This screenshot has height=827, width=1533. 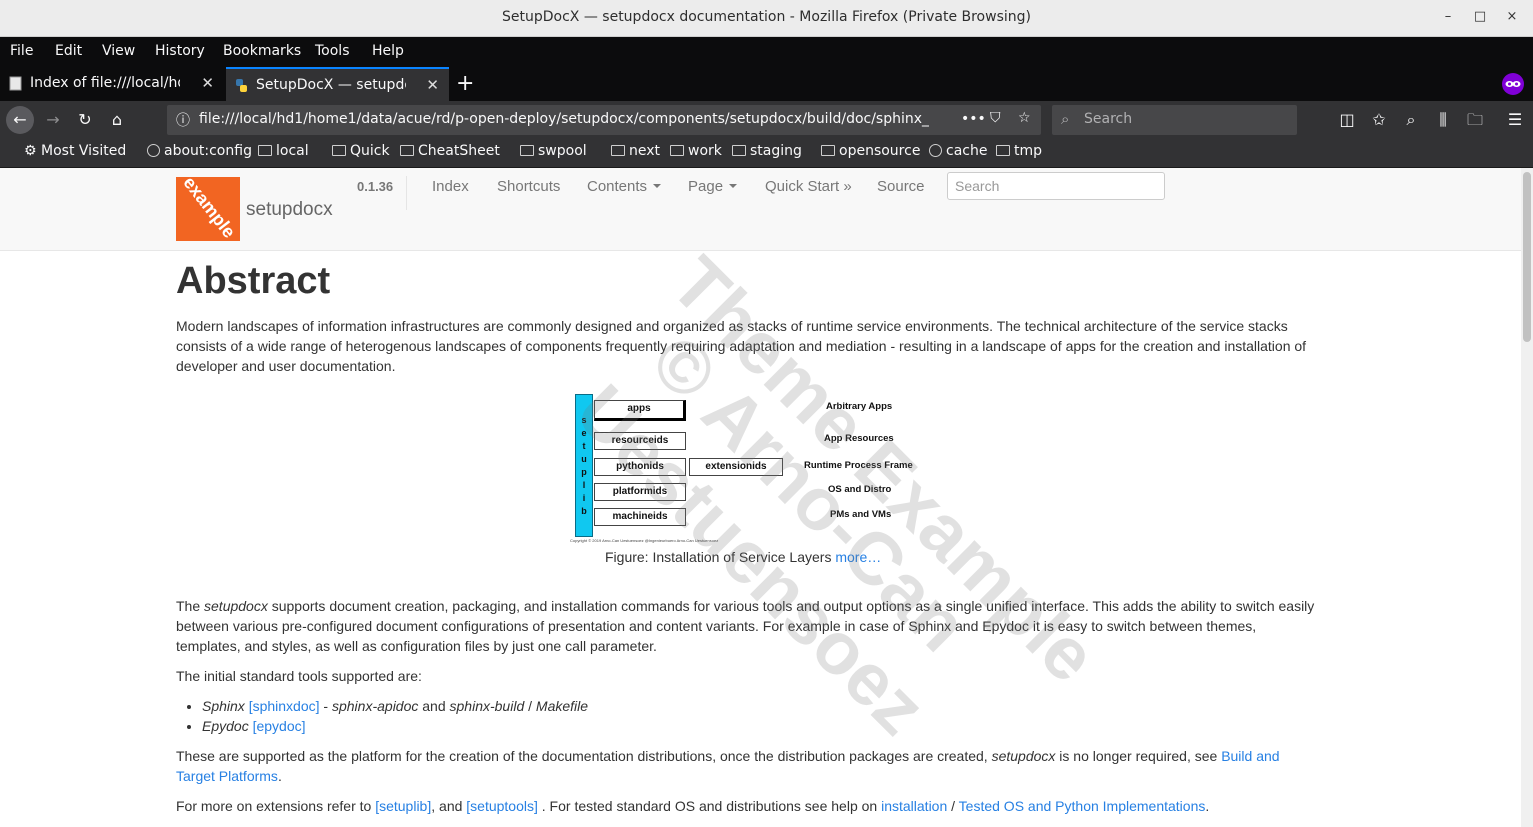 What do you see at coordinates (15, 83) in the screenshot?
I see `page-icon` at bounding box center [15, 83].